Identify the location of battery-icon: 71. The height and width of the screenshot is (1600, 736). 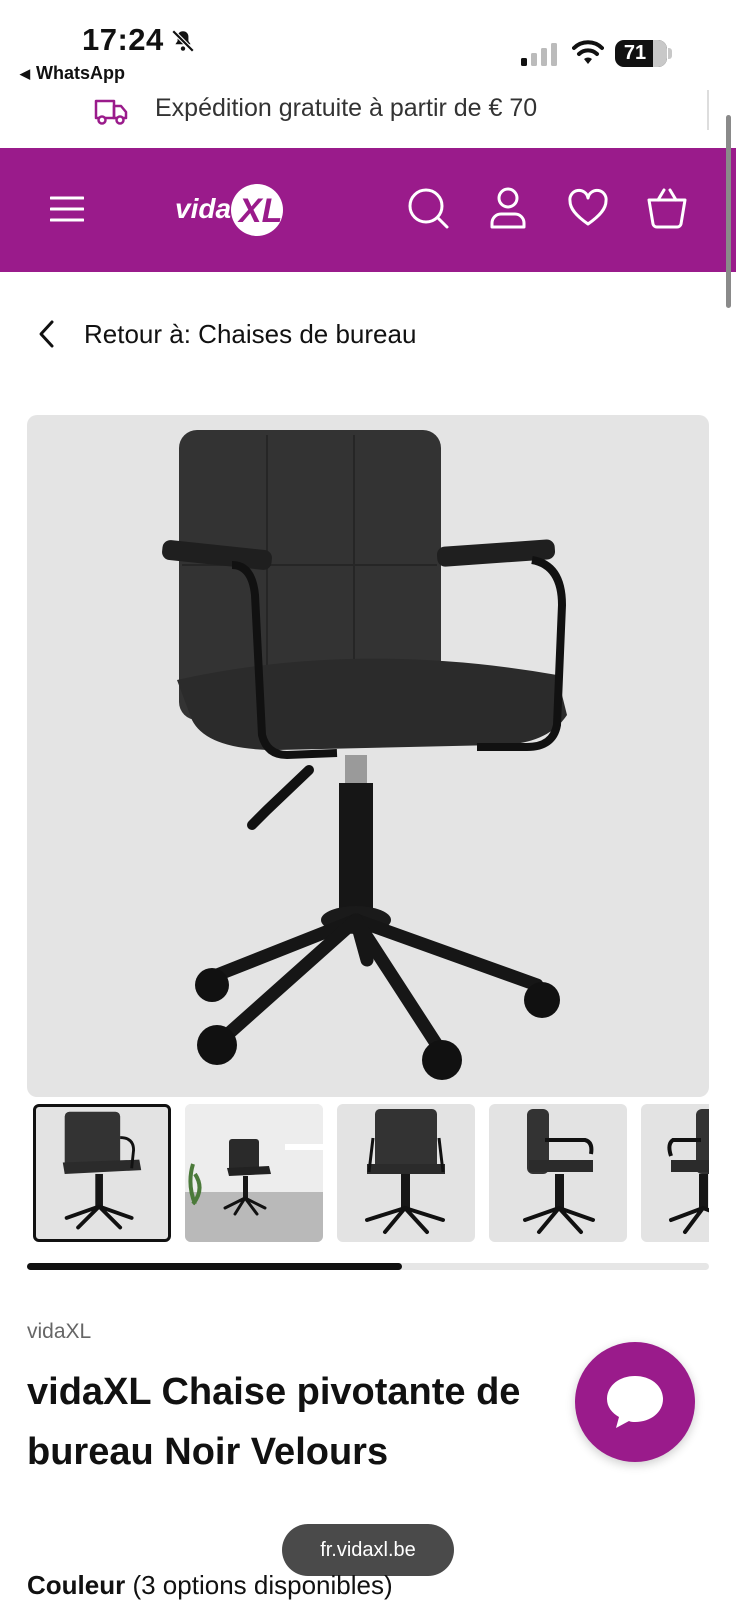
(641, 53).